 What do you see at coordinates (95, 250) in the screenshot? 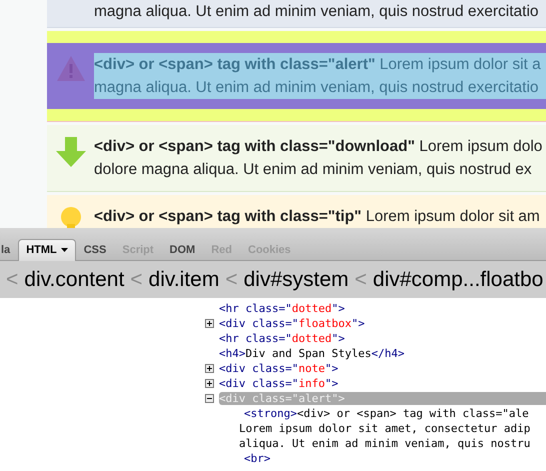
I see `panel-tab: CSS` at bounding box center [95, 250].